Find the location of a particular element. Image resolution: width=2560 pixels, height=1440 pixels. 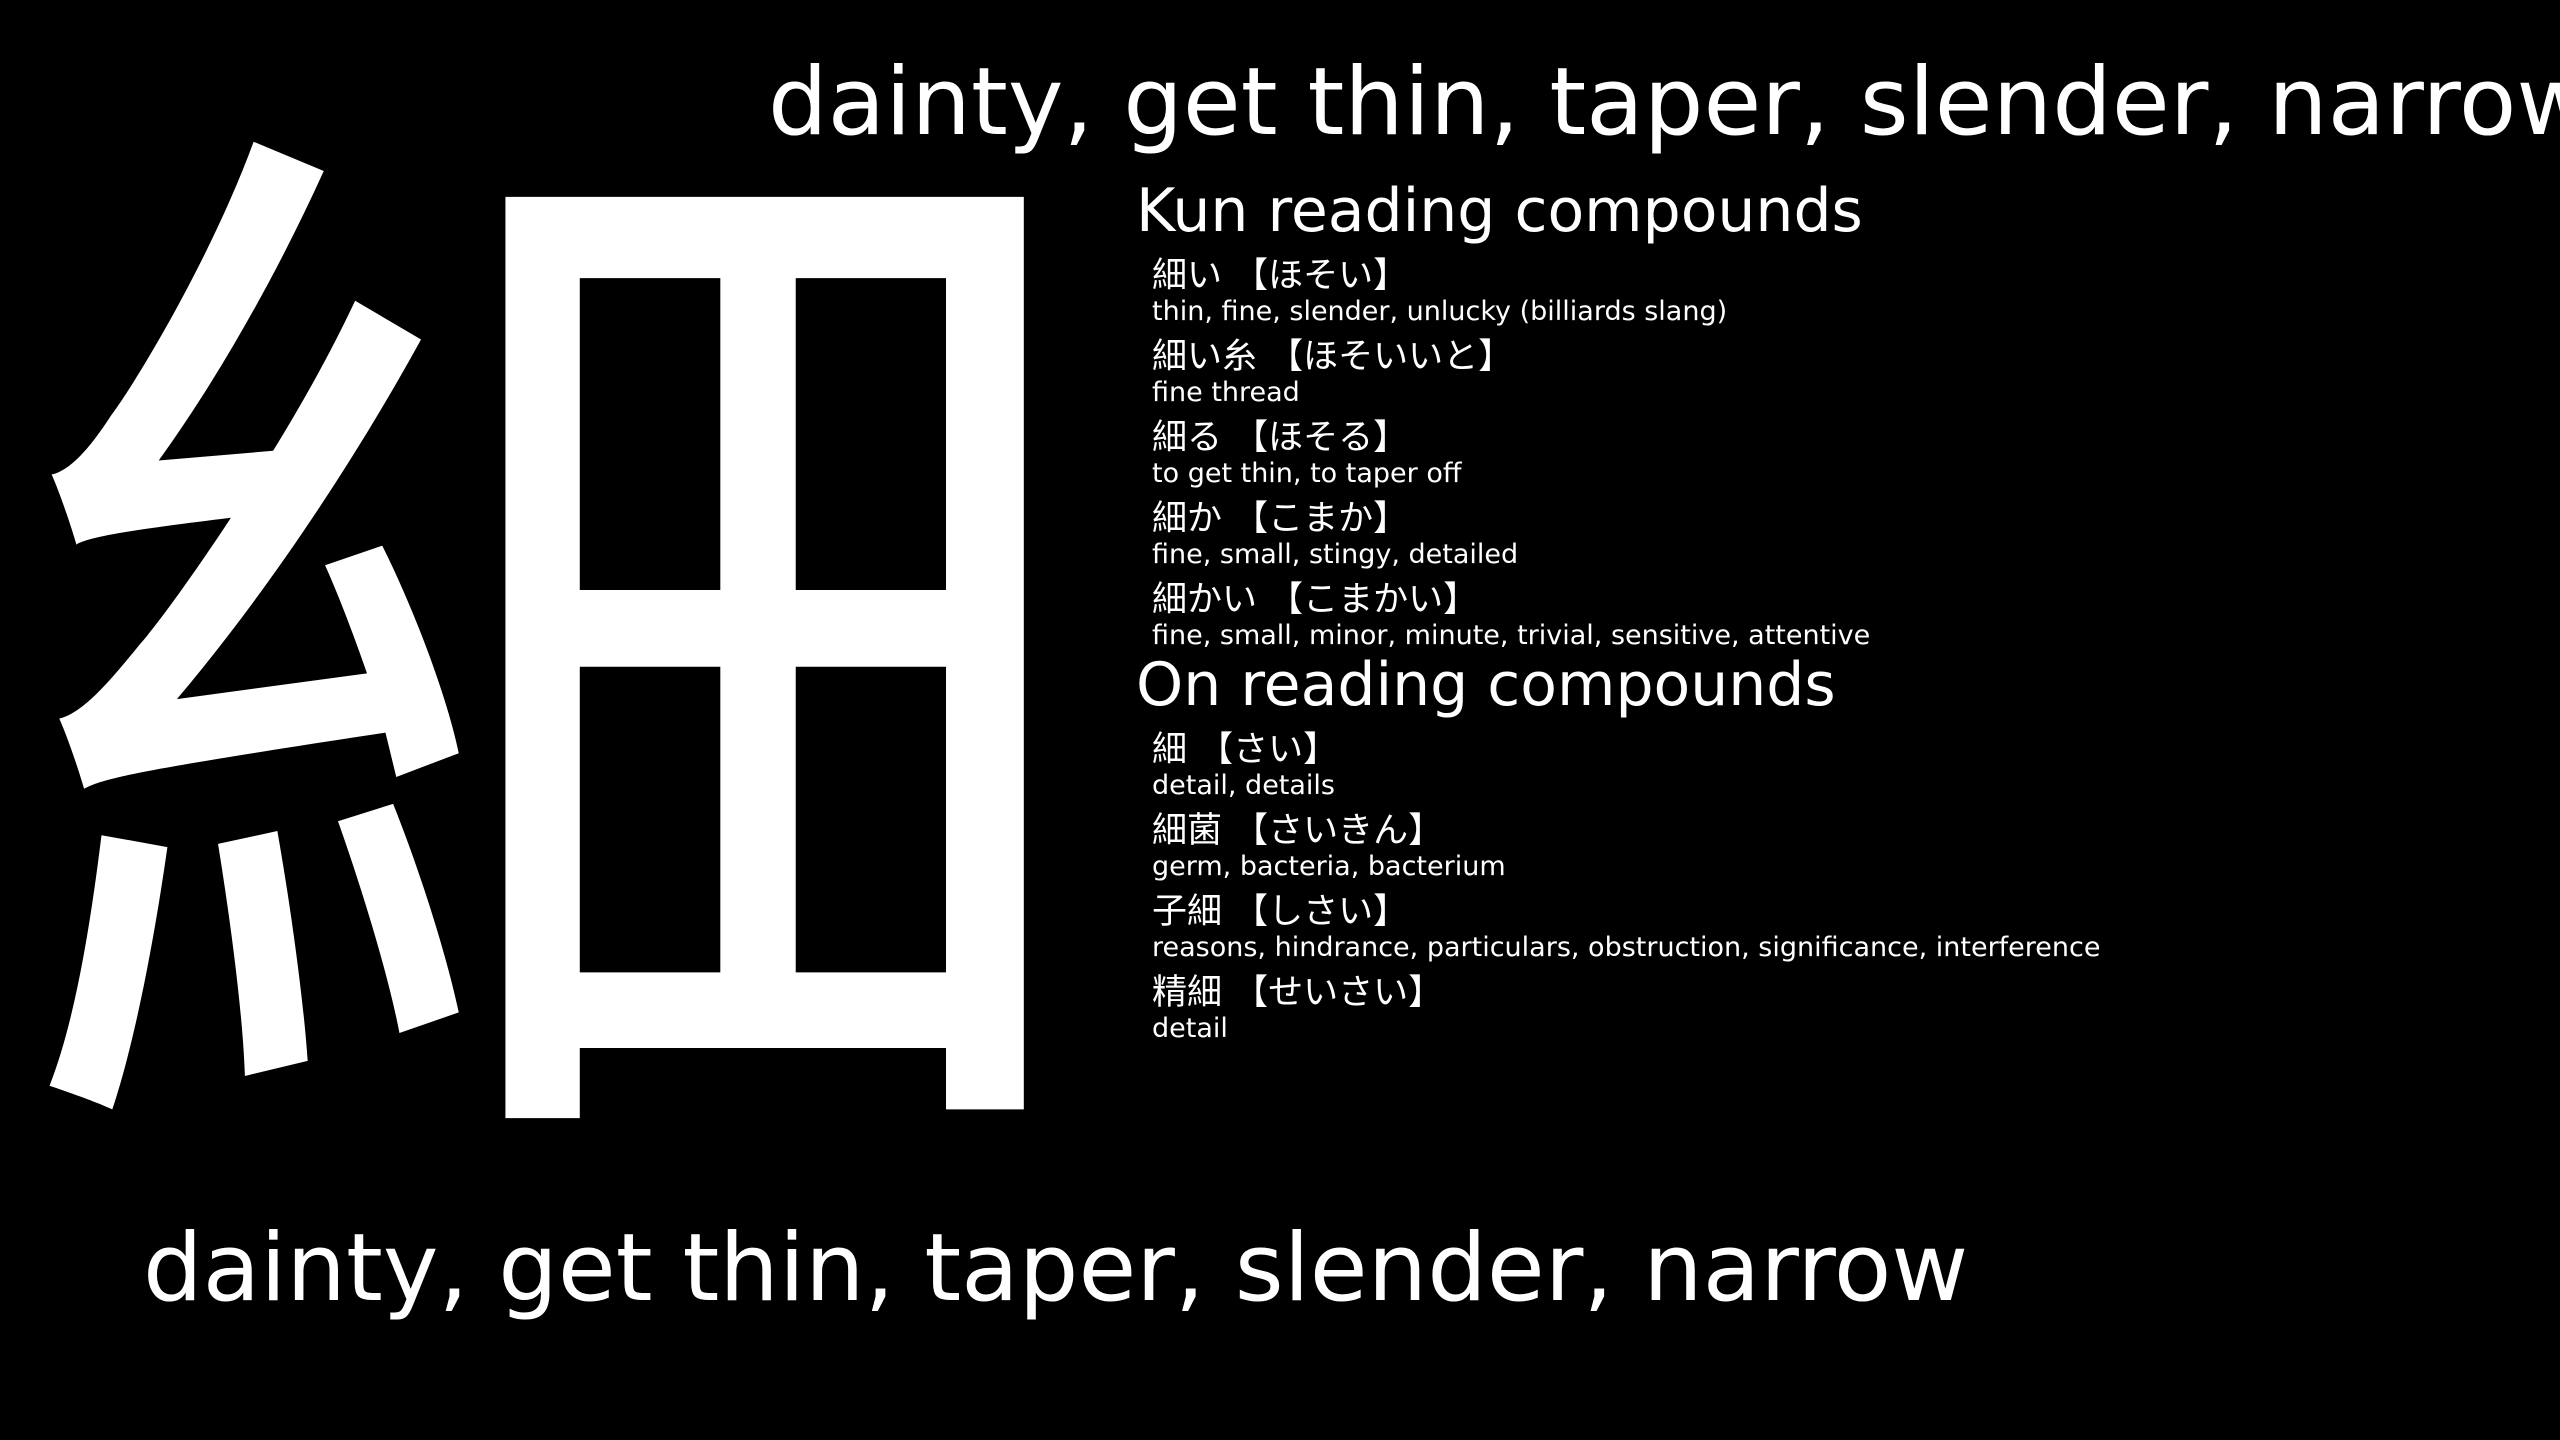

kun-entry: 細い糸 【ほそいいと】 fine thread is located at coordinates (1844, 377).